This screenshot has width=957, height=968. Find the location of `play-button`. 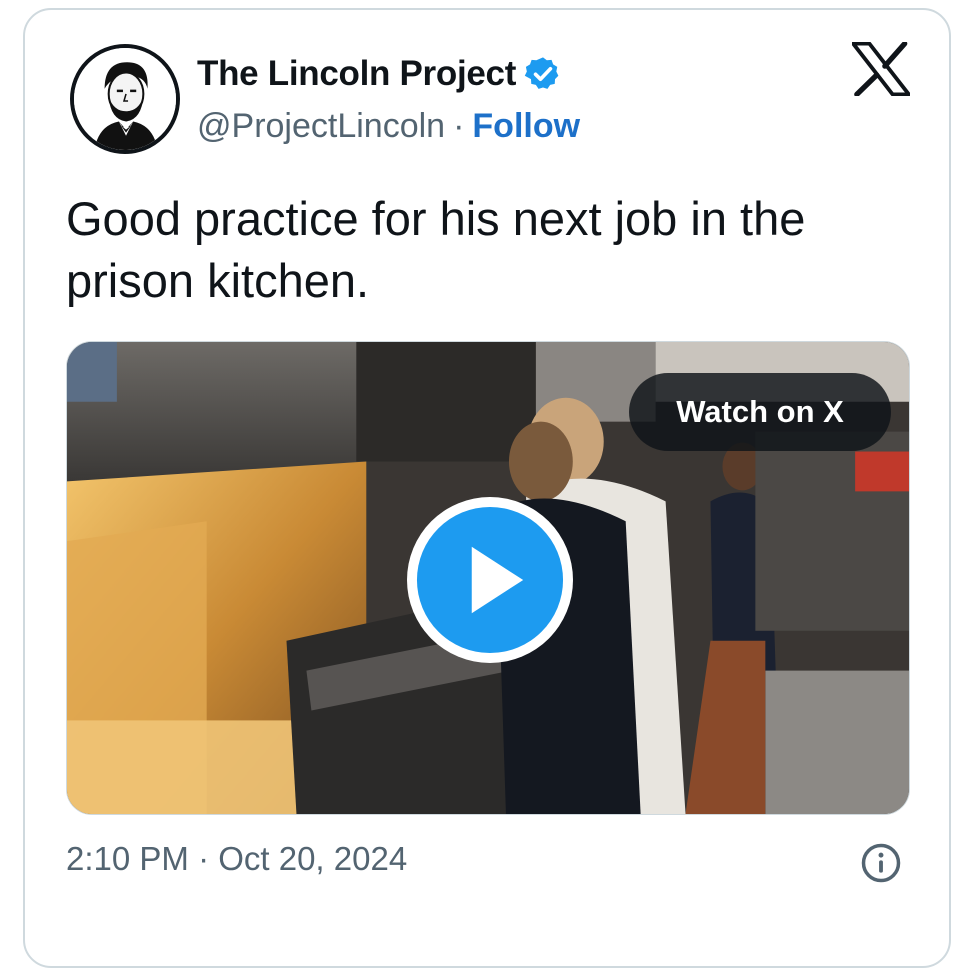

play-button is located at coordinates (490, 580).